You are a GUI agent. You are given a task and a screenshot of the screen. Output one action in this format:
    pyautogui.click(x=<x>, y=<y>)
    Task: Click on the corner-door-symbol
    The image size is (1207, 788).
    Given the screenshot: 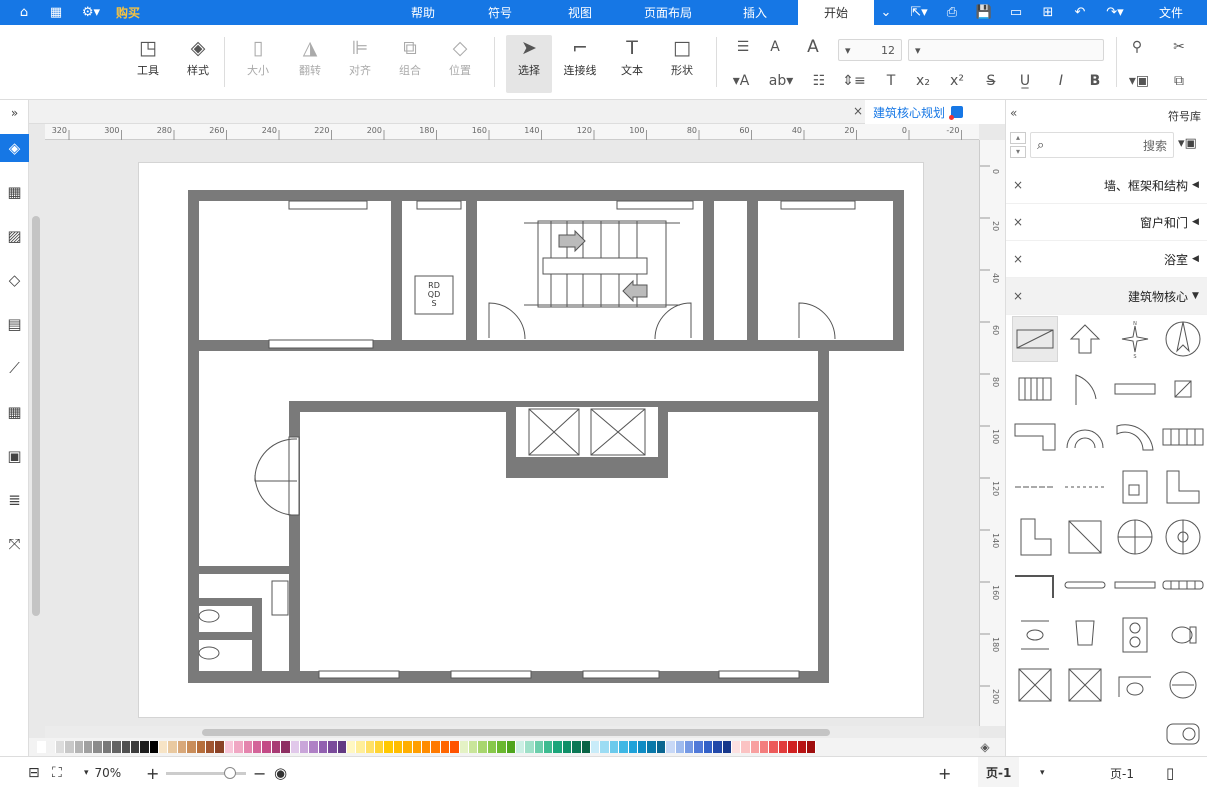 What is the action you would take?
    pyautogui.click(x=1035, y=537)
    